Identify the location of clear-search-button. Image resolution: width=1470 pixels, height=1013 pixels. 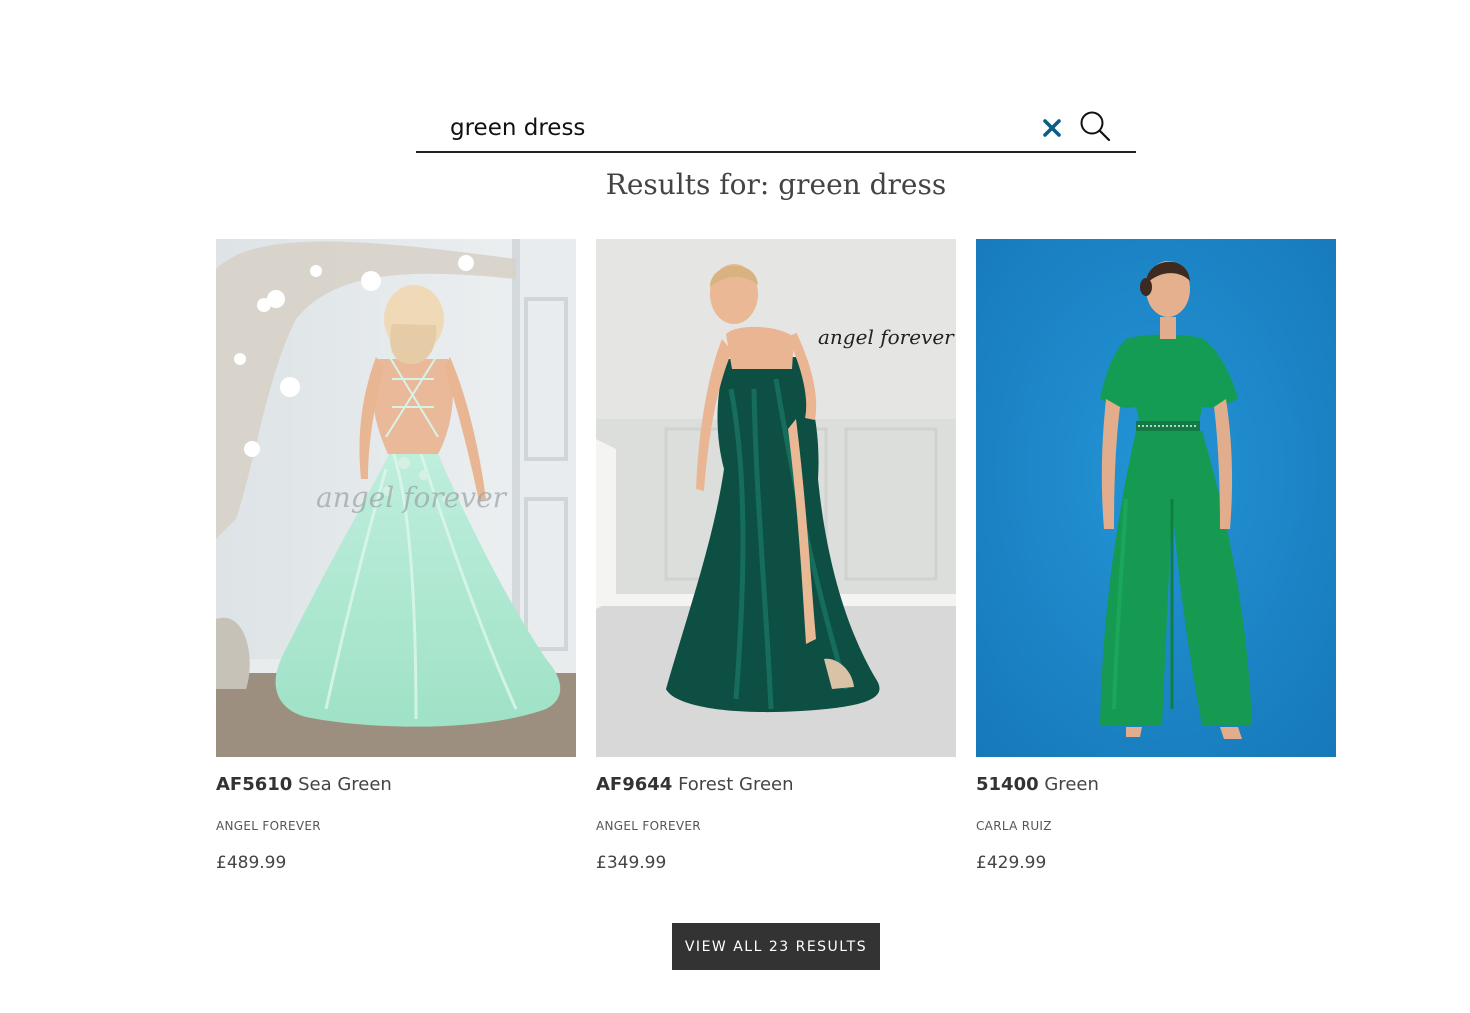
(1052, 128).